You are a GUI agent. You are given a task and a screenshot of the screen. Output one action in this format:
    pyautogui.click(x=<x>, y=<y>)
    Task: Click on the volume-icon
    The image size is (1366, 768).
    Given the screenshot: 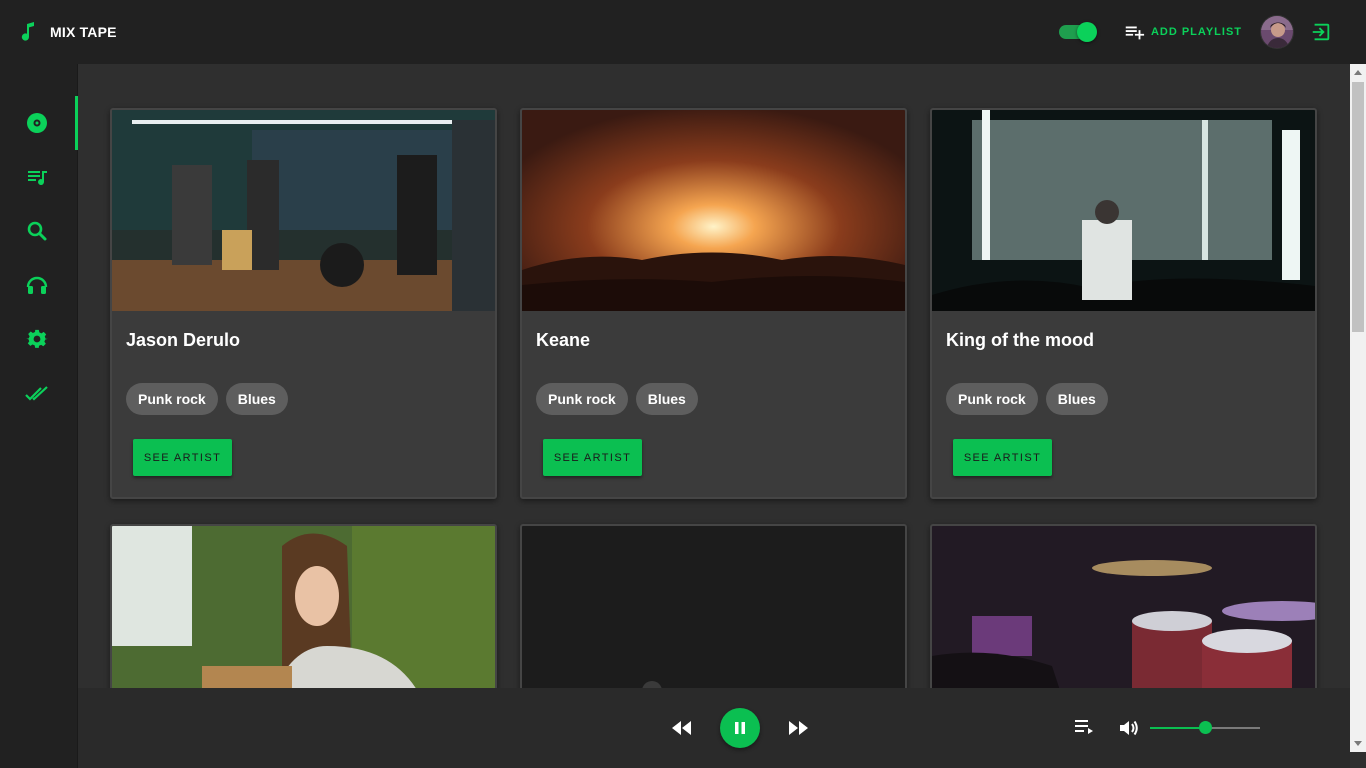 What is the action you would take?
    pyautogui.click(x=1129, y=728)
    